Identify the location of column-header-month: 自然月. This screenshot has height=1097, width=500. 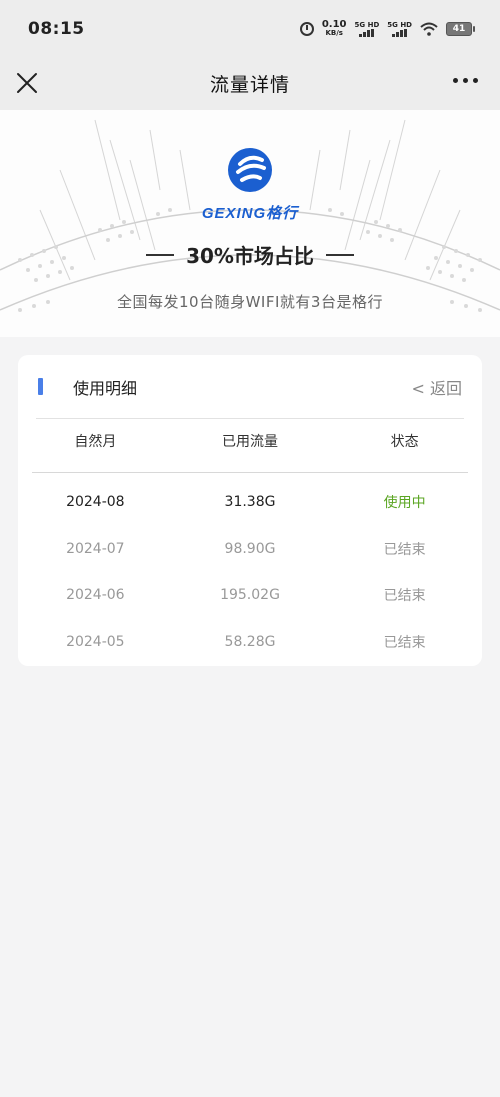
(95, 442).